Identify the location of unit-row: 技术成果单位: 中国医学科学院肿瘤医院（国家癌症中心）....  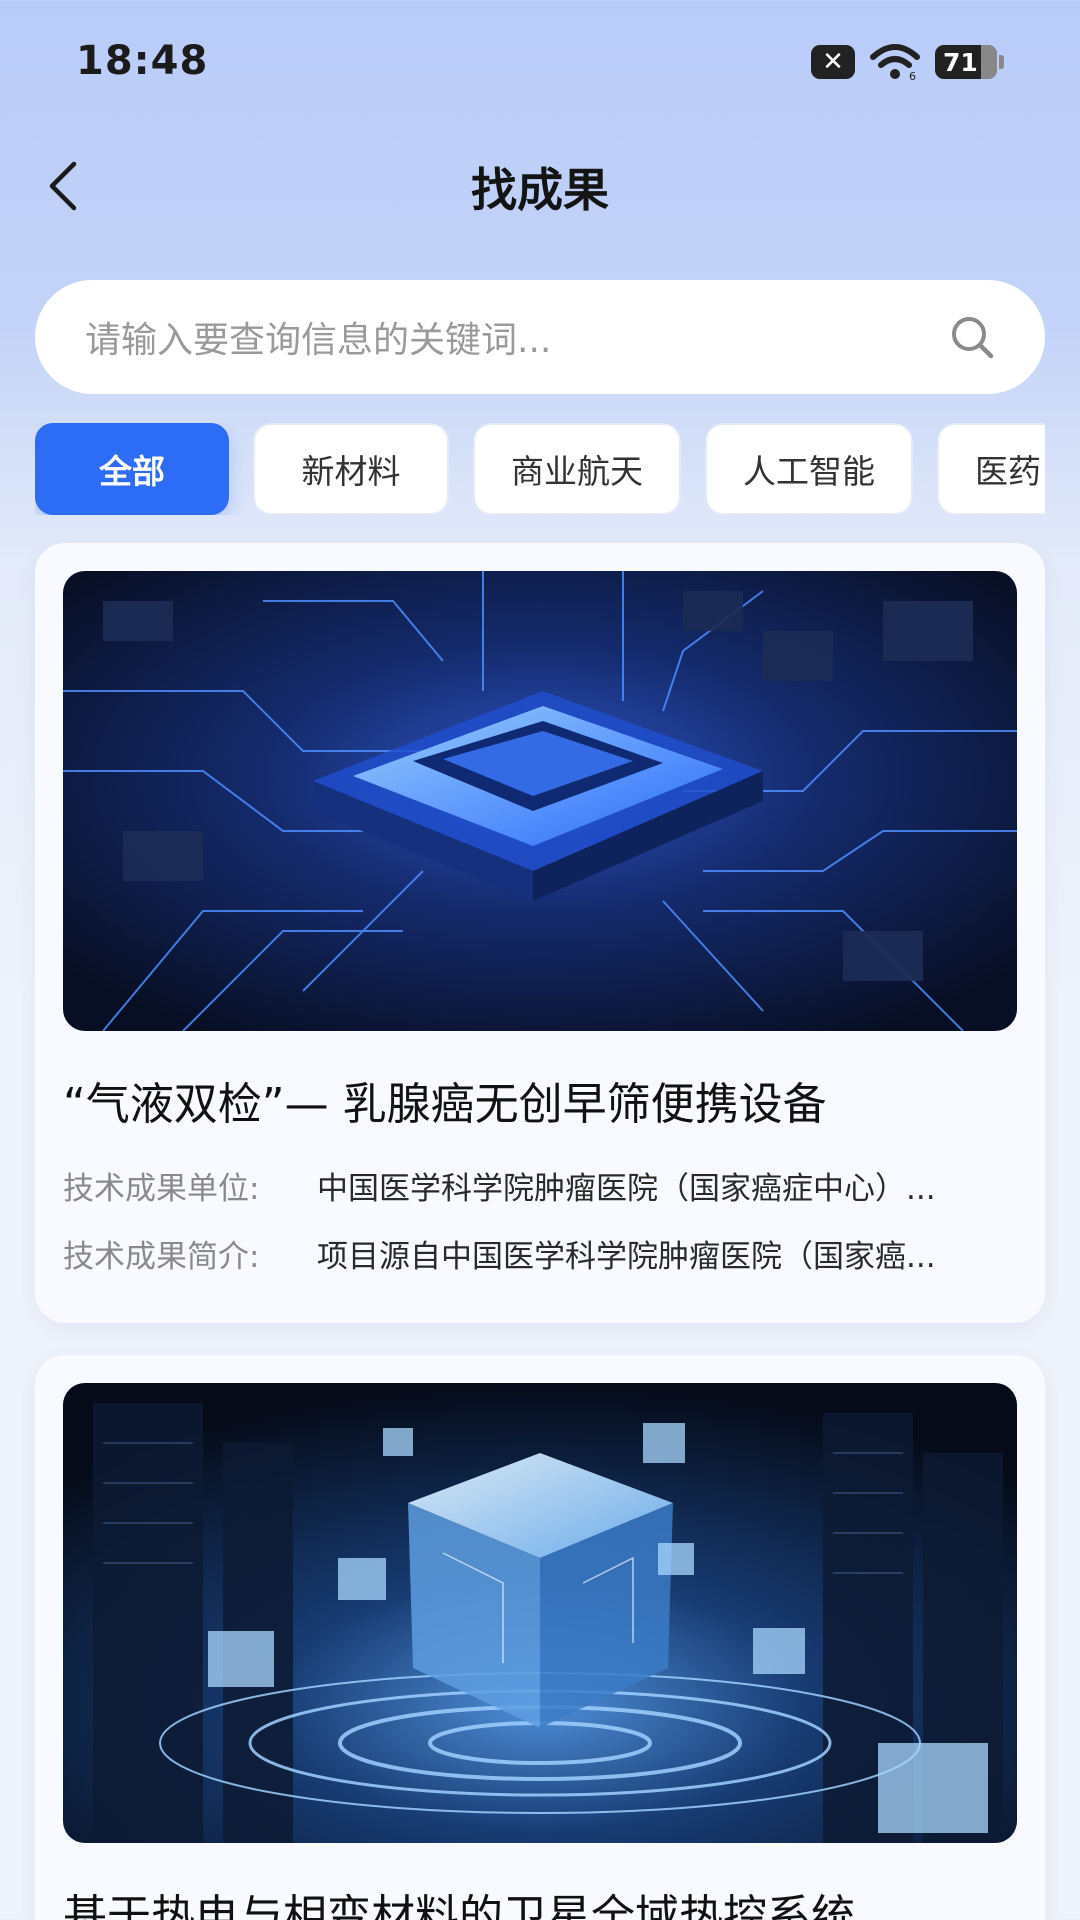
(540, 1185).